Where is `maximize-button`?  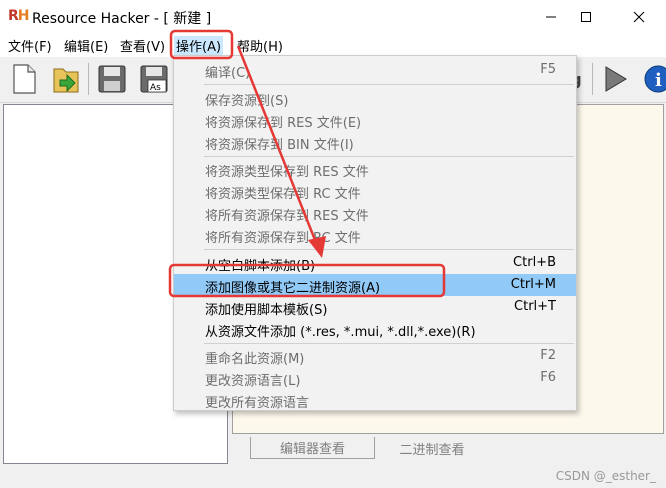
maximize-button is located at coordinates (586, 16).